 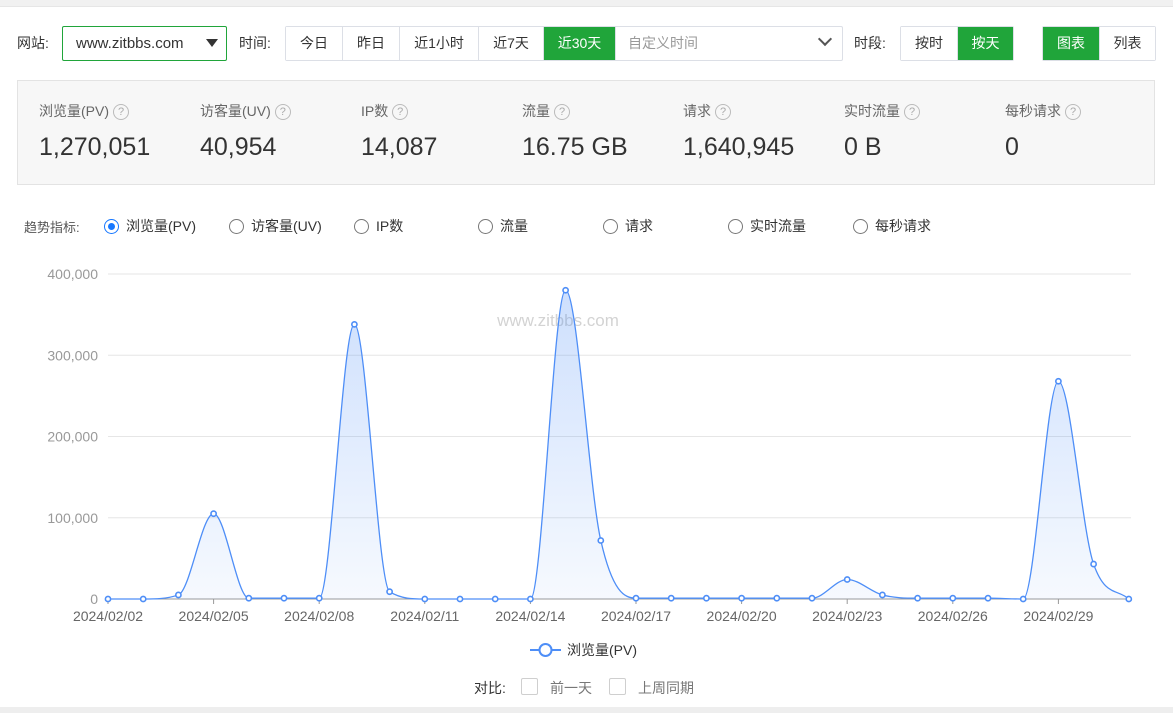 What do you see at coordinates (255, 43) in the screenshot?
I see `time-label: 时间:` at bounding box center [255, 43].